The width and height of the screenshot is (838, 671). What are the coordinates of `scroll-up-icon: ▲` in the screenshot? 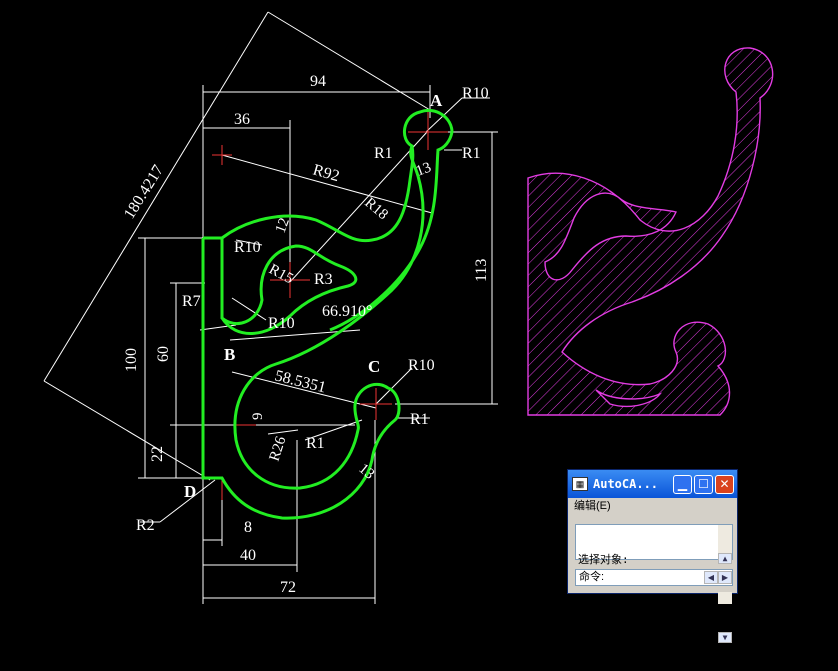 It's located at (725, 558).